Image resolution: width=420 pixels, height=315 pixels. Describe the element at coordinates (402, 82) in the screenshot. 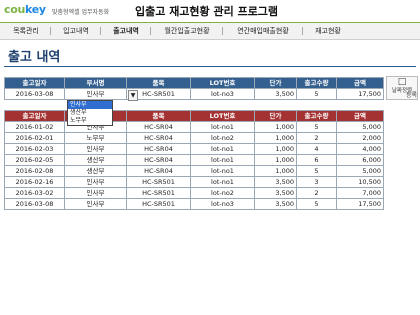

I see `sort-icon: □` at that location.